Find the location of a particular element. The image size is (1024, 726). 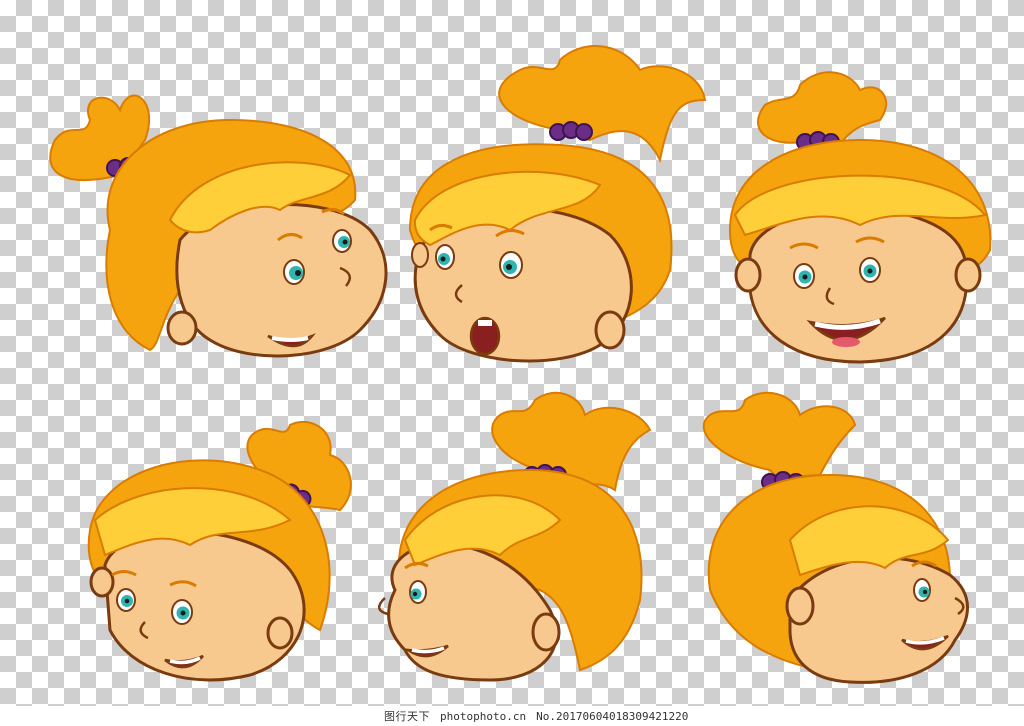

watermark-domain: photophoto.cn is located at coordinates (483, 716).